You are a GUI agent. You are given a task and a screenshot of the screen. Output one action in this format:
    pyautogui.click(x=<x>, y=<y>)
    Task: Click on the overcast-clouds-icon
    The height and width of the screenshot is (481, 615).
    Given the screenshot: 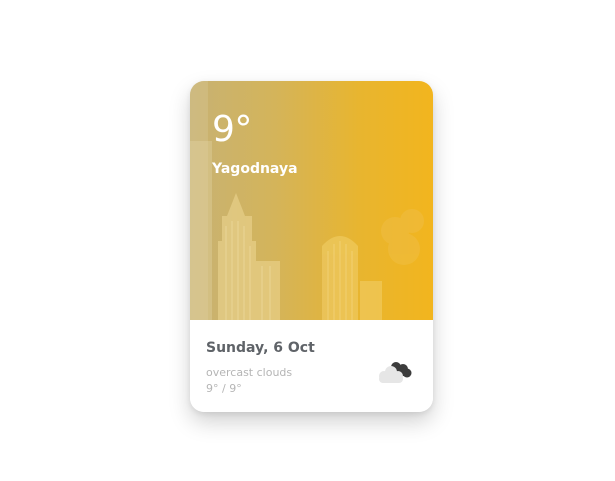 What is the action you would take?
    pyautogui.click(x=395, y=372)
    